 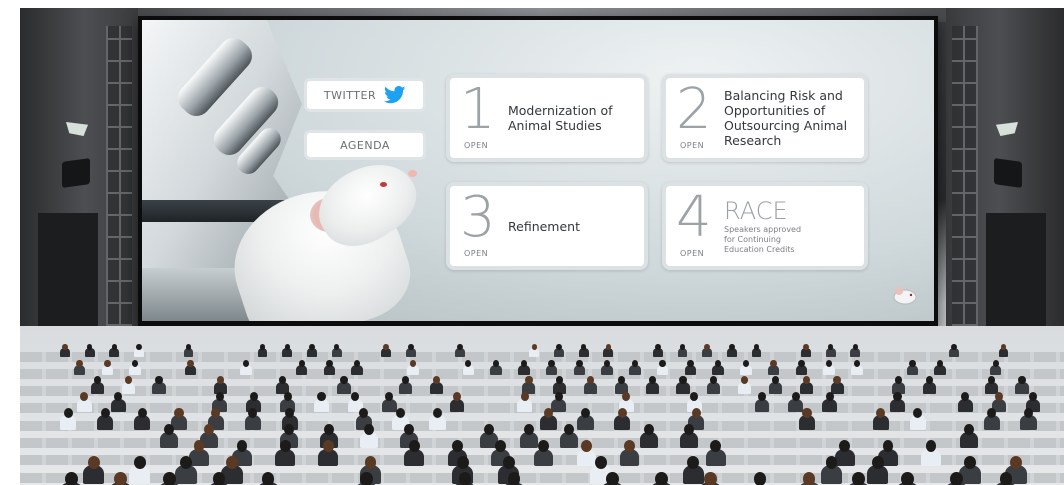 What do you see at coordinates (412, 173) in the screenshot?
I see `mouse-nose` at bounding box center [412, 173].